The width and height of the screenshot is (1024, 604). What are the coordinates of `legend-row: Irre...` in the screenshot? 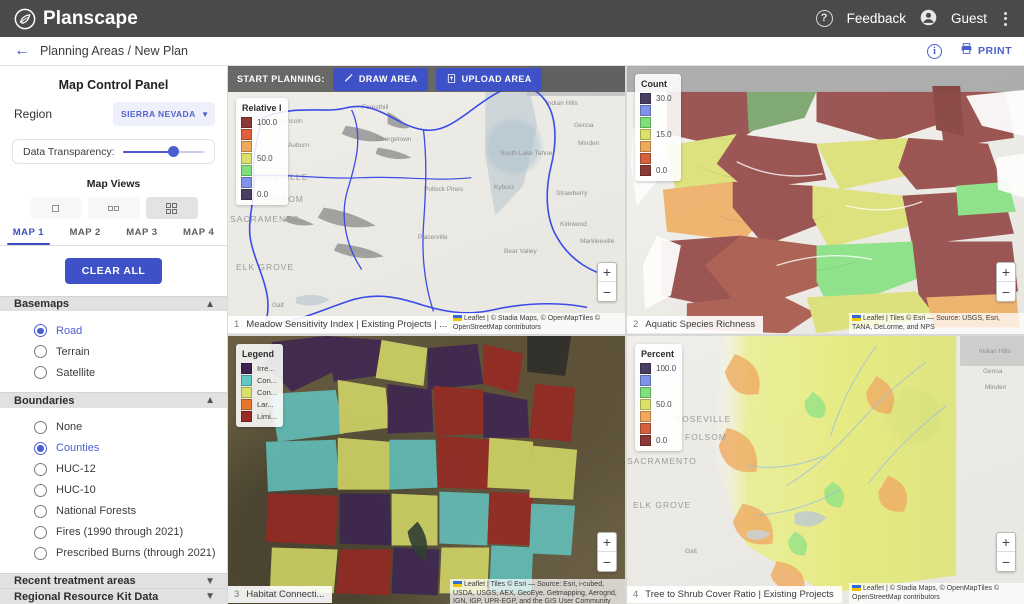 It's located at (259, 368).